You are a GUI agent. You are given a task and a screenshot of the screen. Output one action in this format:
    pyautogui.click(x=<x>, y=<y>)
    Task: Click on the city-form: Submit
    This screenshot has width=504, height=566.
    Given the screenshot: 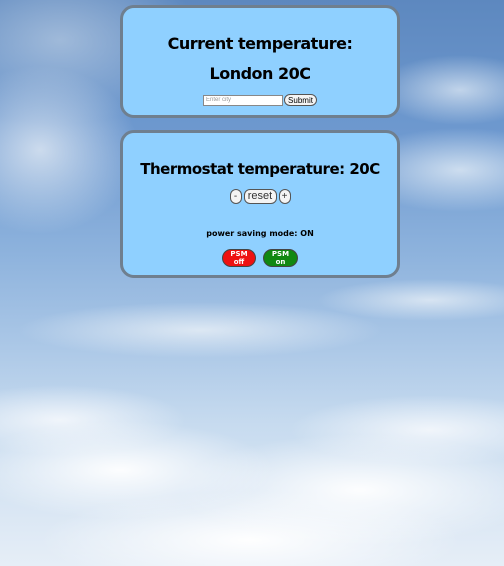 What is the action you would take?
    pyautogui.click(x=260, y=100)
    